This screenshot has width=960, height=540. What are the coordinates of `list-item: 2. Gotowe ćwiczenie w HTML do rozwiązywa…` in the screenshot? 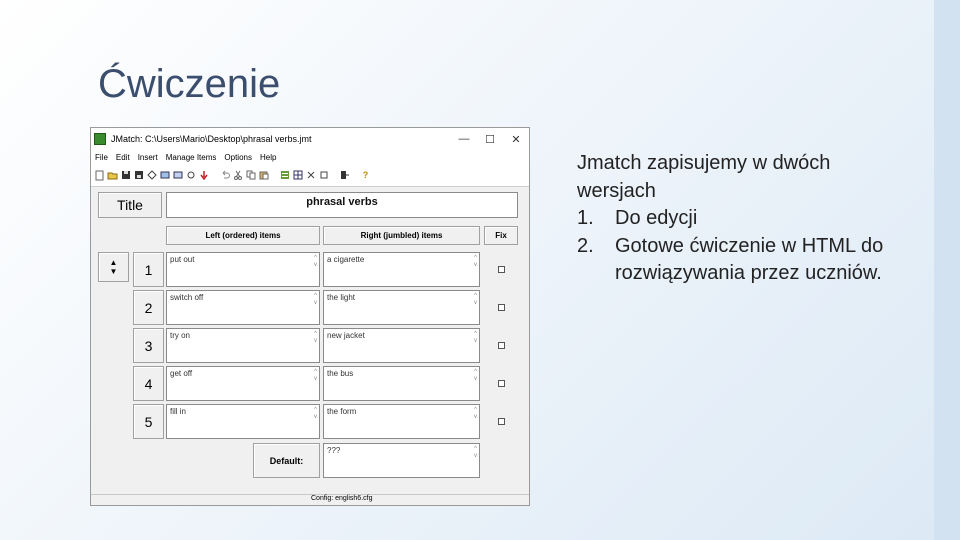 It's located at (742, 260).